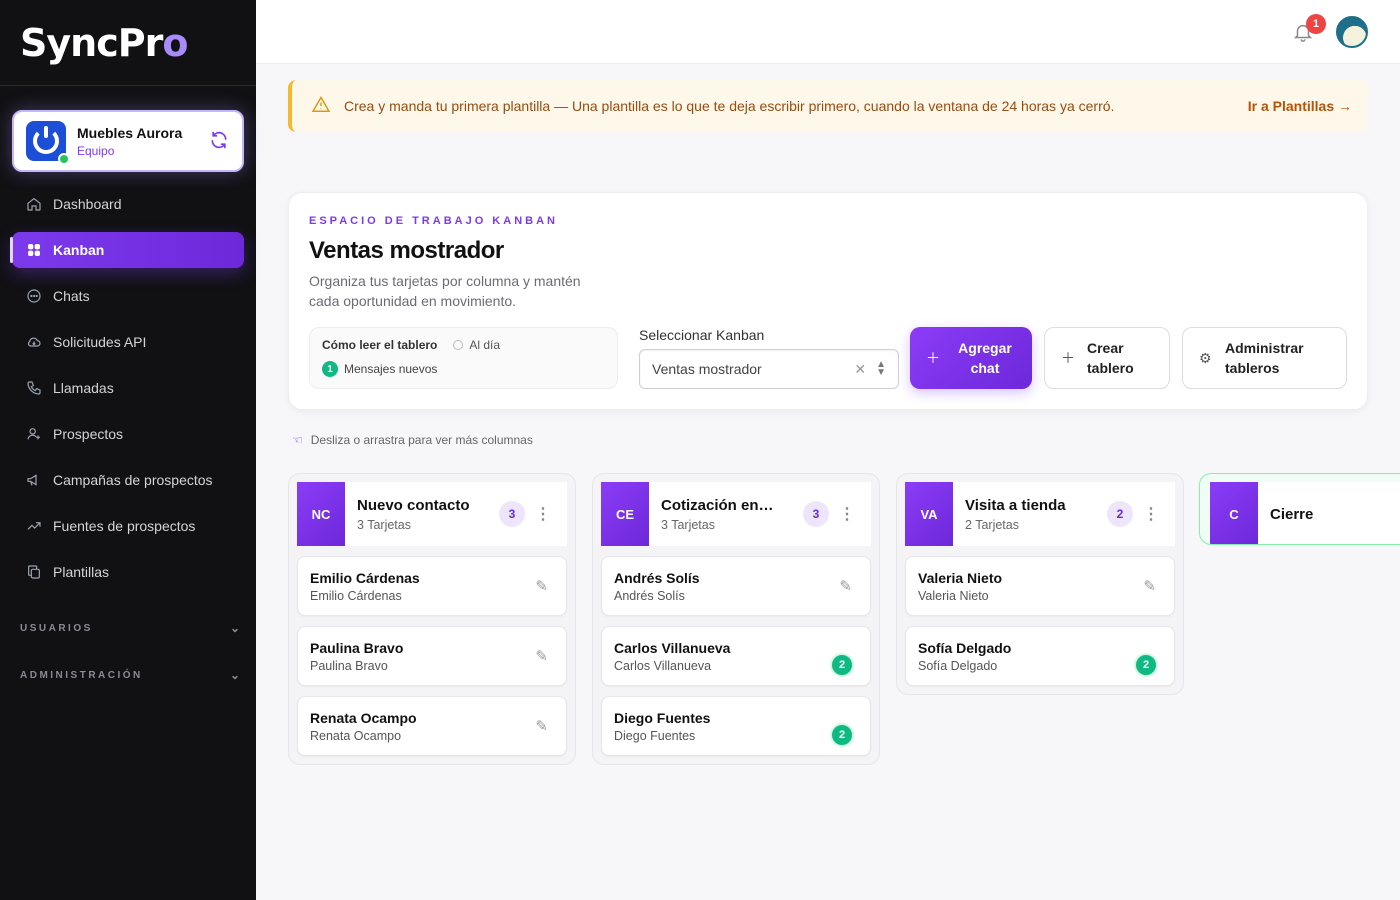  What do you see at coordinates (432, 586) in the screenshot?
I see `kanban-card: Emilio Cárdenas Emilio Cárdenas ✎` at bounding box center [432, 586].